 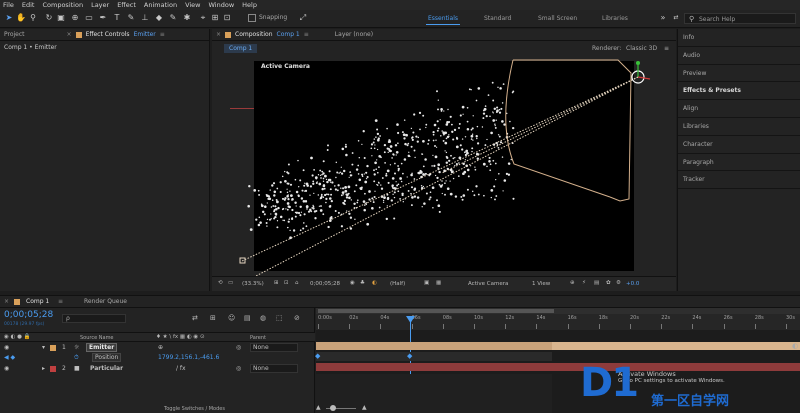 I want to click on zoom-slider-thumb, so click(x=333, y=408).